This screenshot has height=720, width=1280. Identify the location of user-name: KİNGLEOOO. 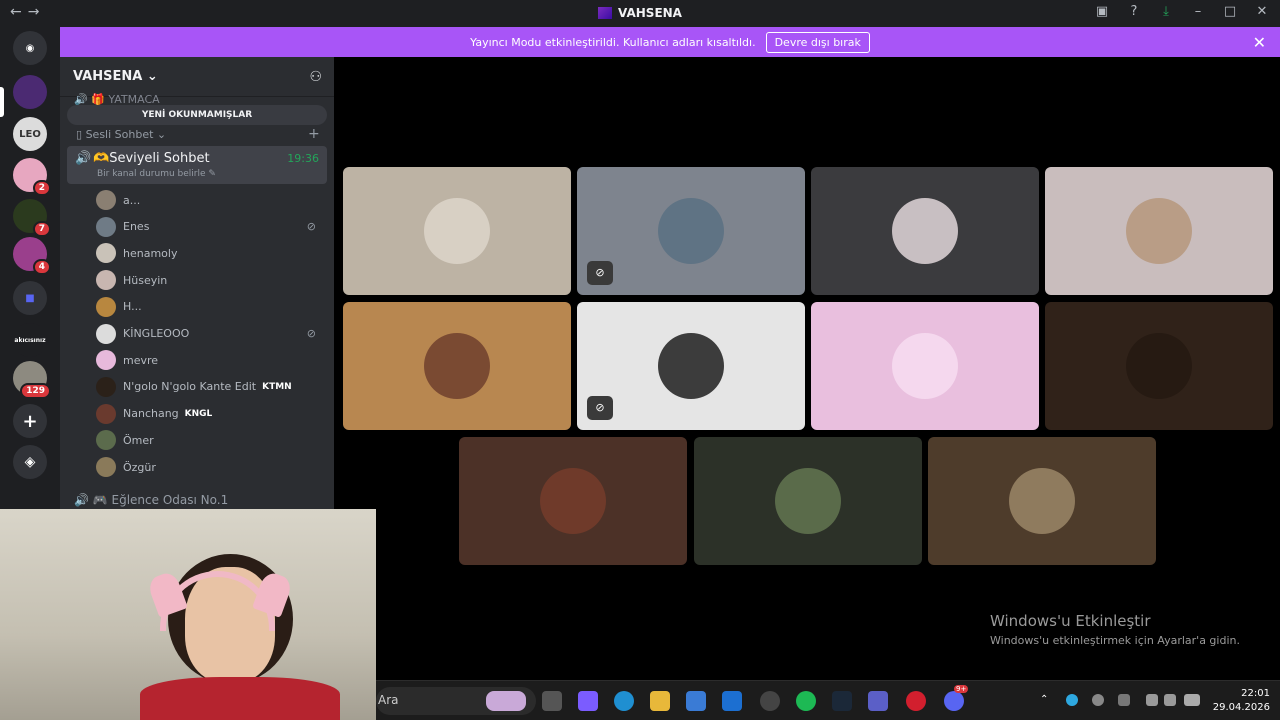
(156, 333).